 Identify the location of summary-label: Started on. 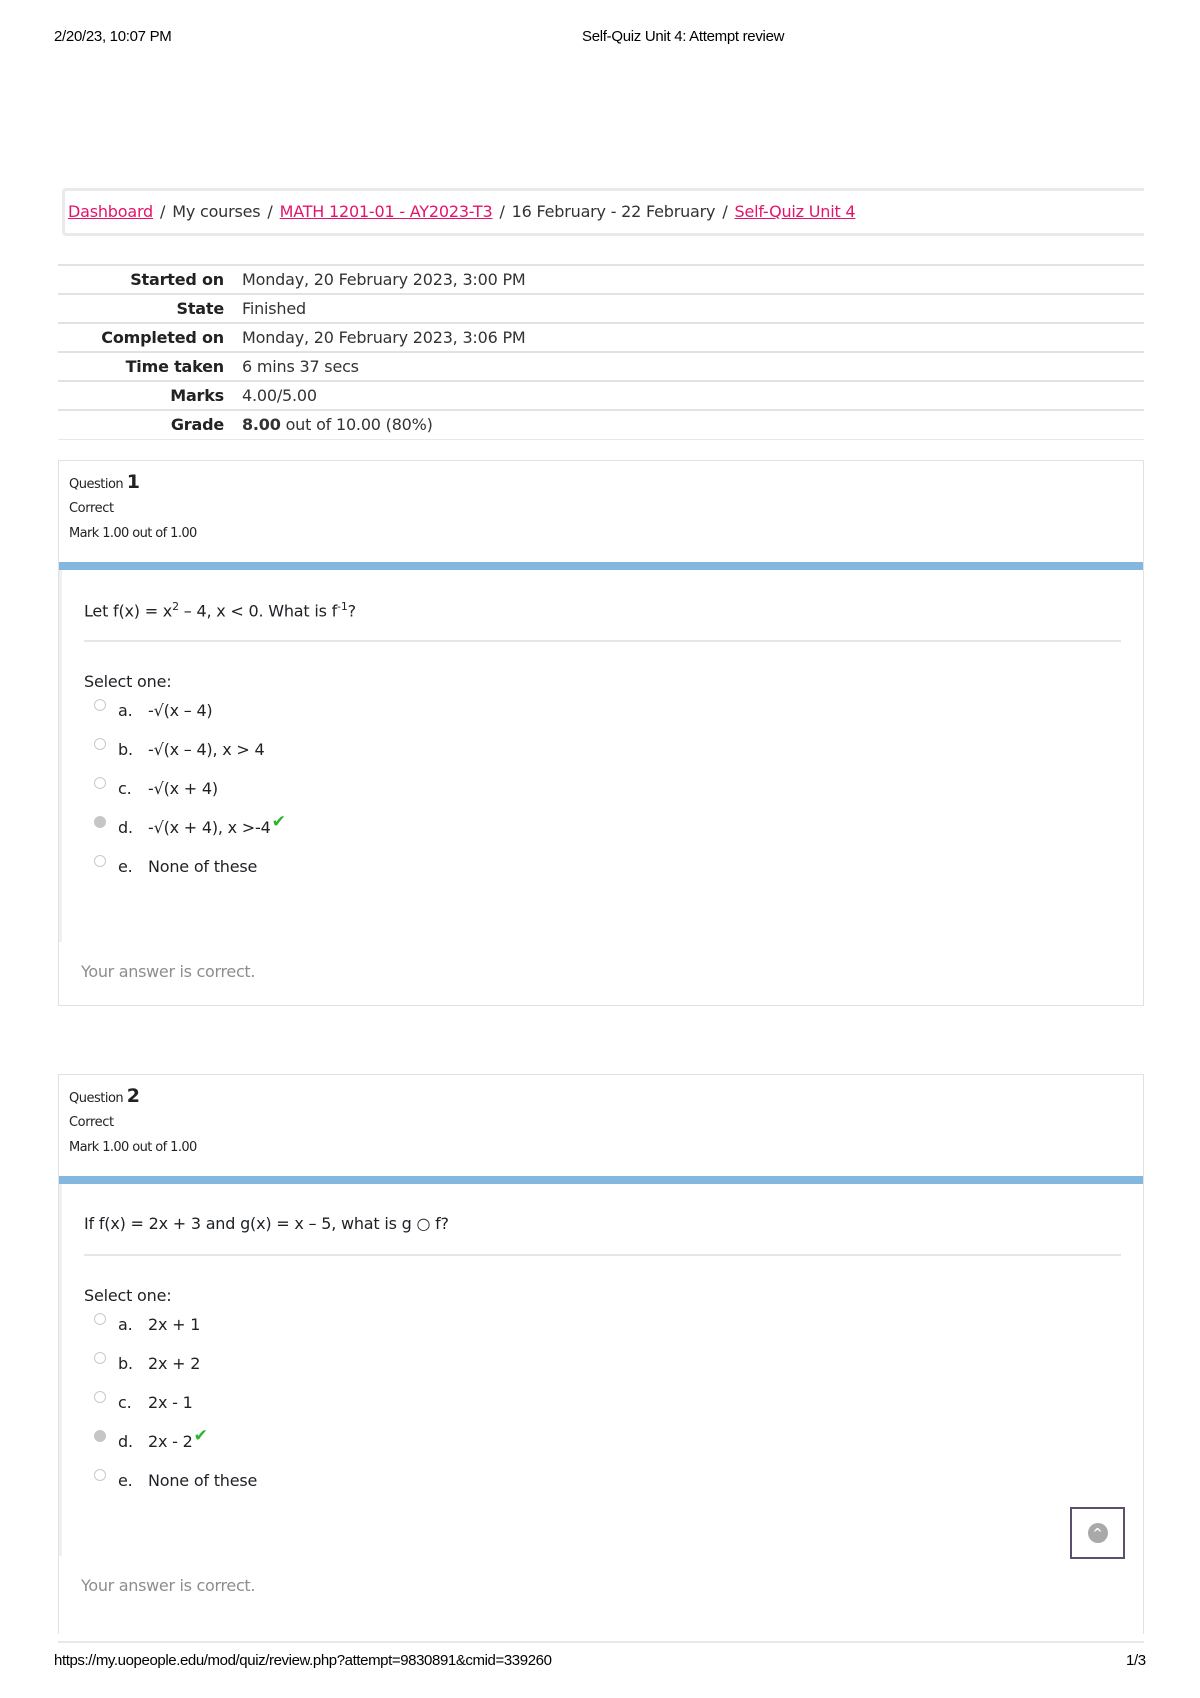
(177, 279).